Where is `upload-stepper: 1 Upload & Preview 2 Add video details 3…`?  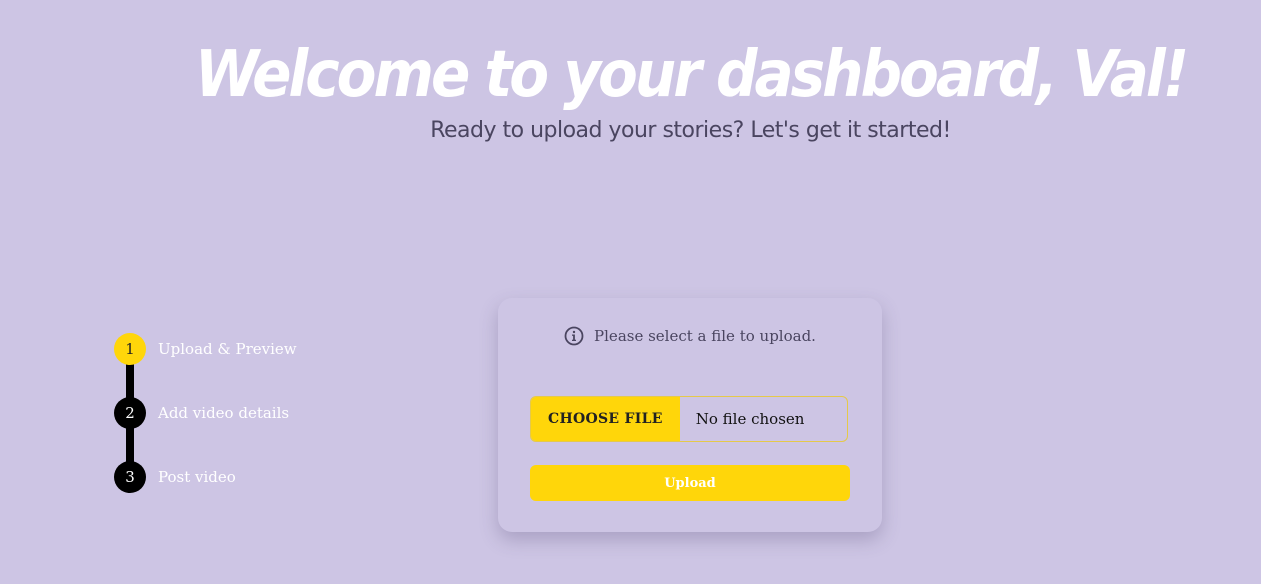
upload-stepper: 1 Upload & Preview 2 Add video details 3… is located at coordinates (205, 429).